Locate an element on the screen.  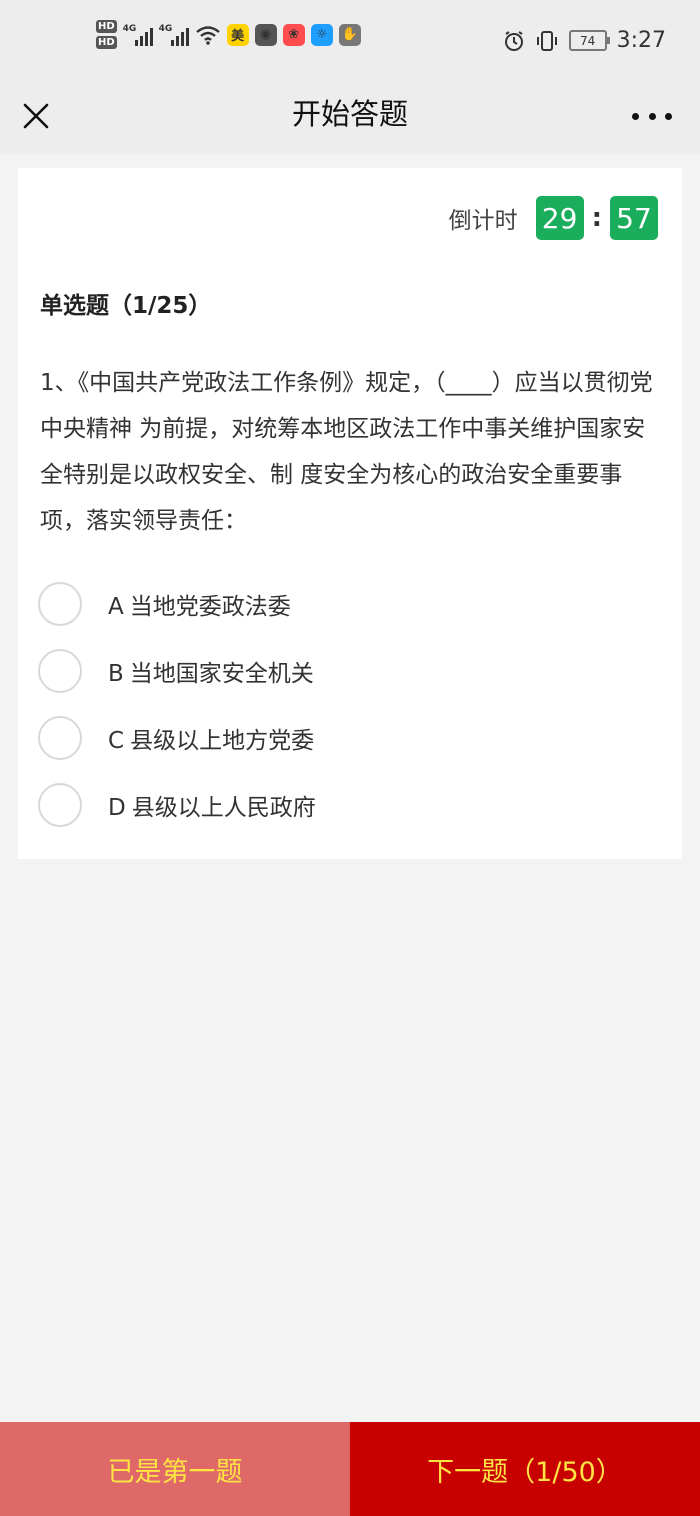
option-a: A 当地党委政法委 is located at coordinates (177, 603).